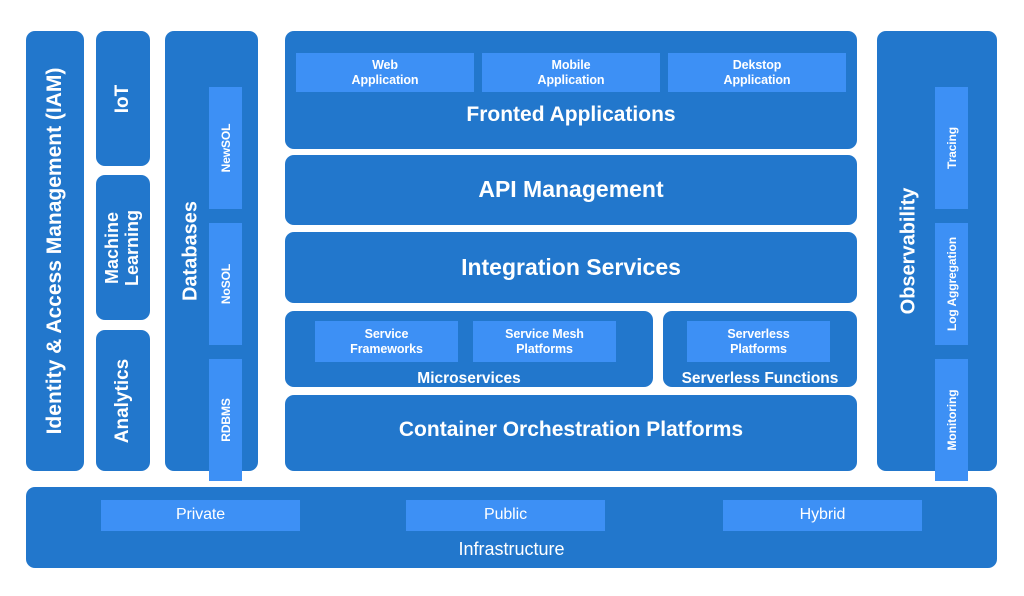  Describe the element at coordinates (200, 515) in the screenshot. I see `infrastructure-chip-private: Private` at that location.